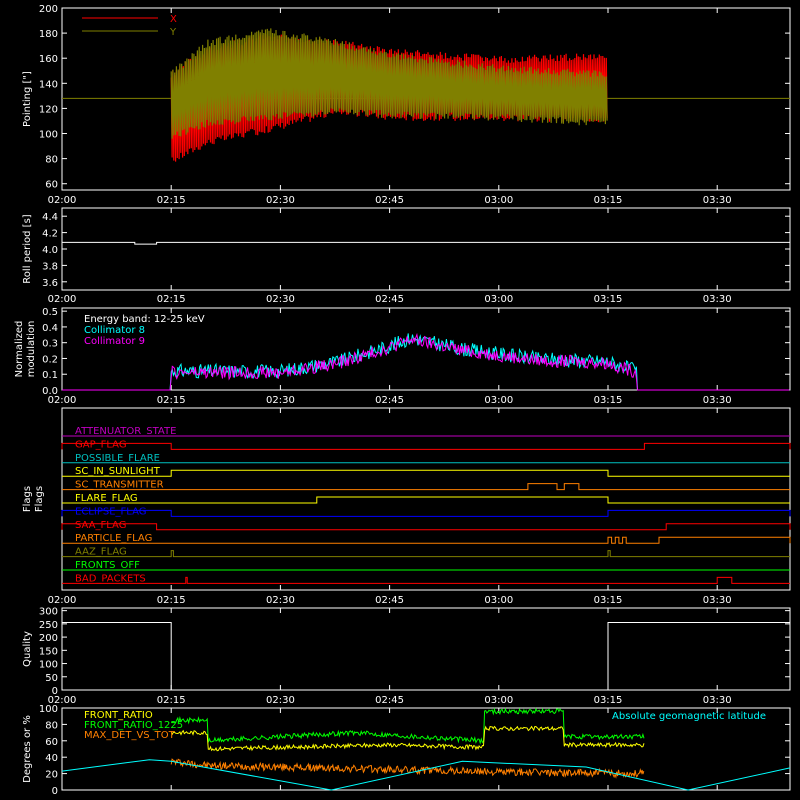 This screenshot has height=800, width=800. Describe the element at coordinates (48, 625) in the screenshot. I see `y-tick-label: 250` at that location.